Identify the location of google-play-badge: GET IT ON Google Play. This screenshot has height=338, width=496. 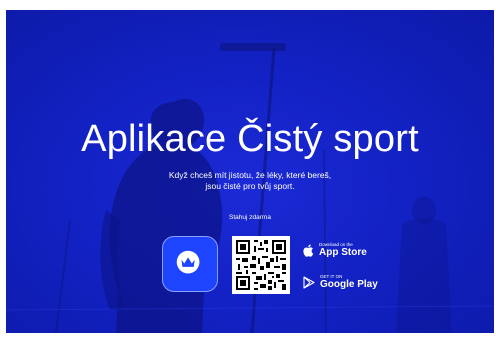
(340, 282).